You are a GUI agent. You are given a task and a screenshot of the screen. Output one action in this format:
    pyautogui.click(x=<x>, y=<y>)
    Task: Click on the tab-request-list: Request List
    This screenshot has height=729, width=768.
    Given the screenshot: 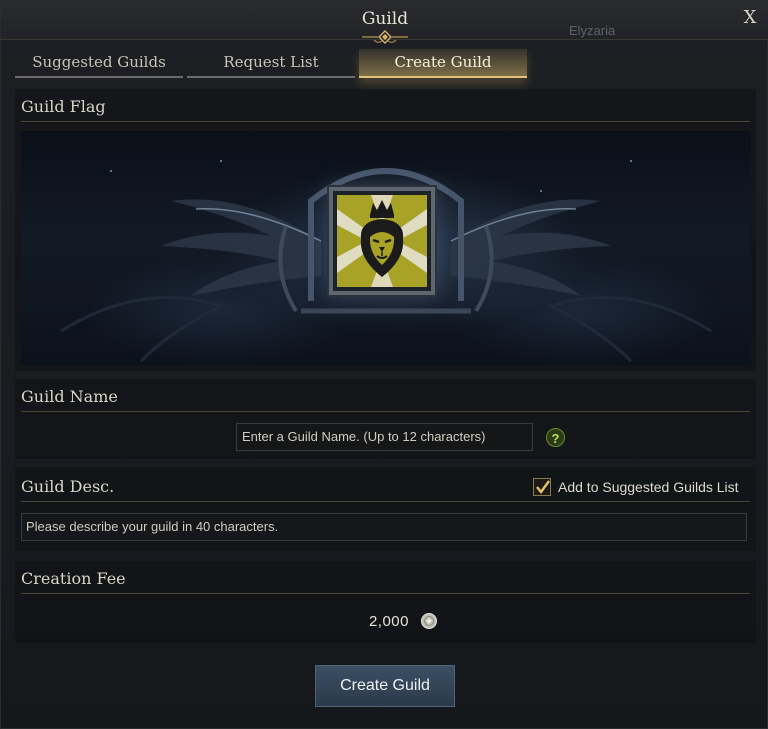 What is the action you would take?
    pyautogui.click(x=271, y=63)
    